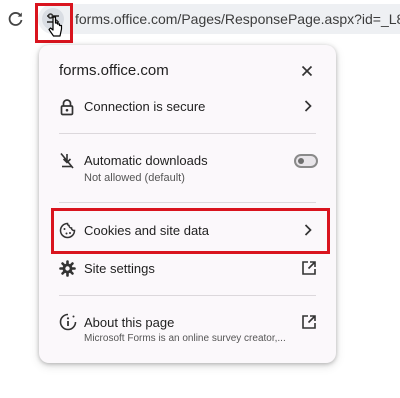 The width and height of the screenshot is (400, 398). I want to click on close-icon, so click(307, 71).